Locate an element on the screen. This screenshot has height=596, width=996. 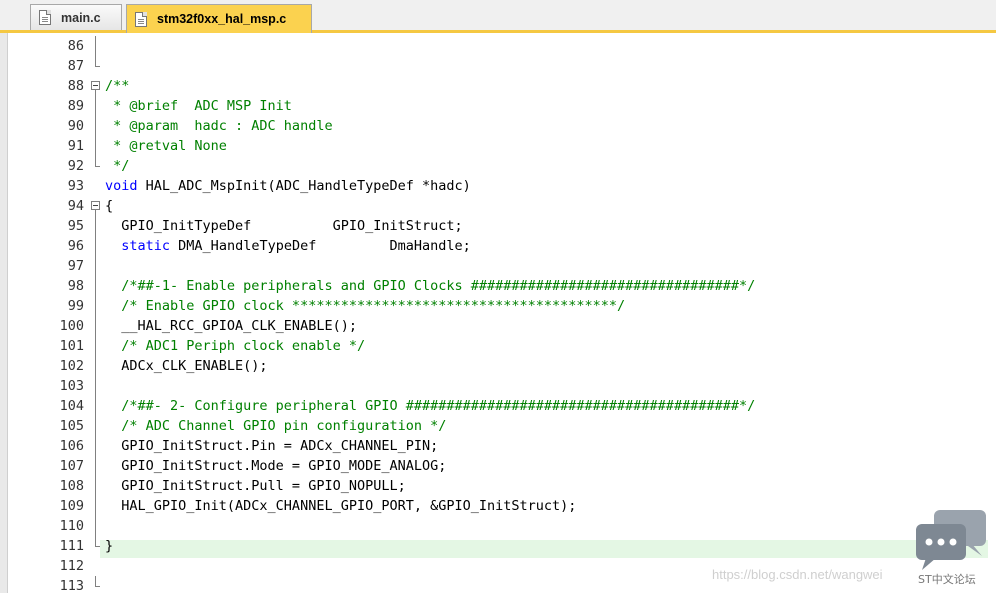
code-line: 86 is located at coordinates (502, 46).